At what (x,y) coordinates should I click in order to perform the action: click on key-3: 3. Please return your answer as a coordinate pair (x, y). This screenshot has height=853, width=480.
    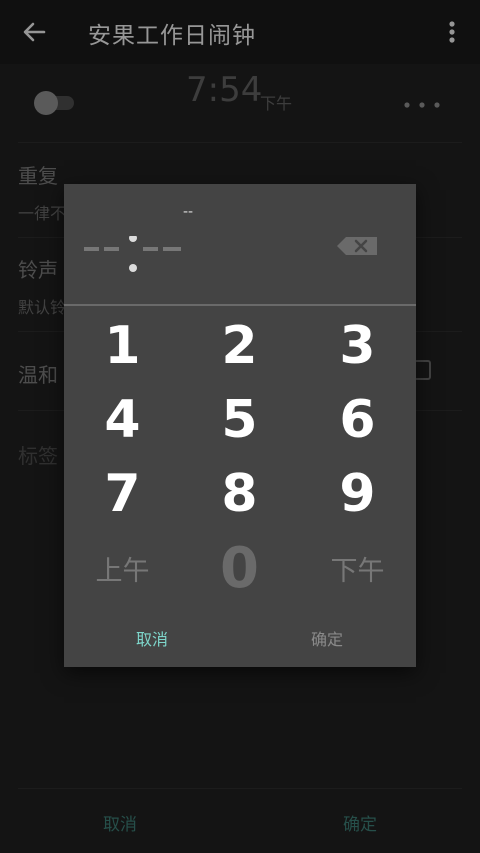
    Looking at the image, I should click on (357, 346).